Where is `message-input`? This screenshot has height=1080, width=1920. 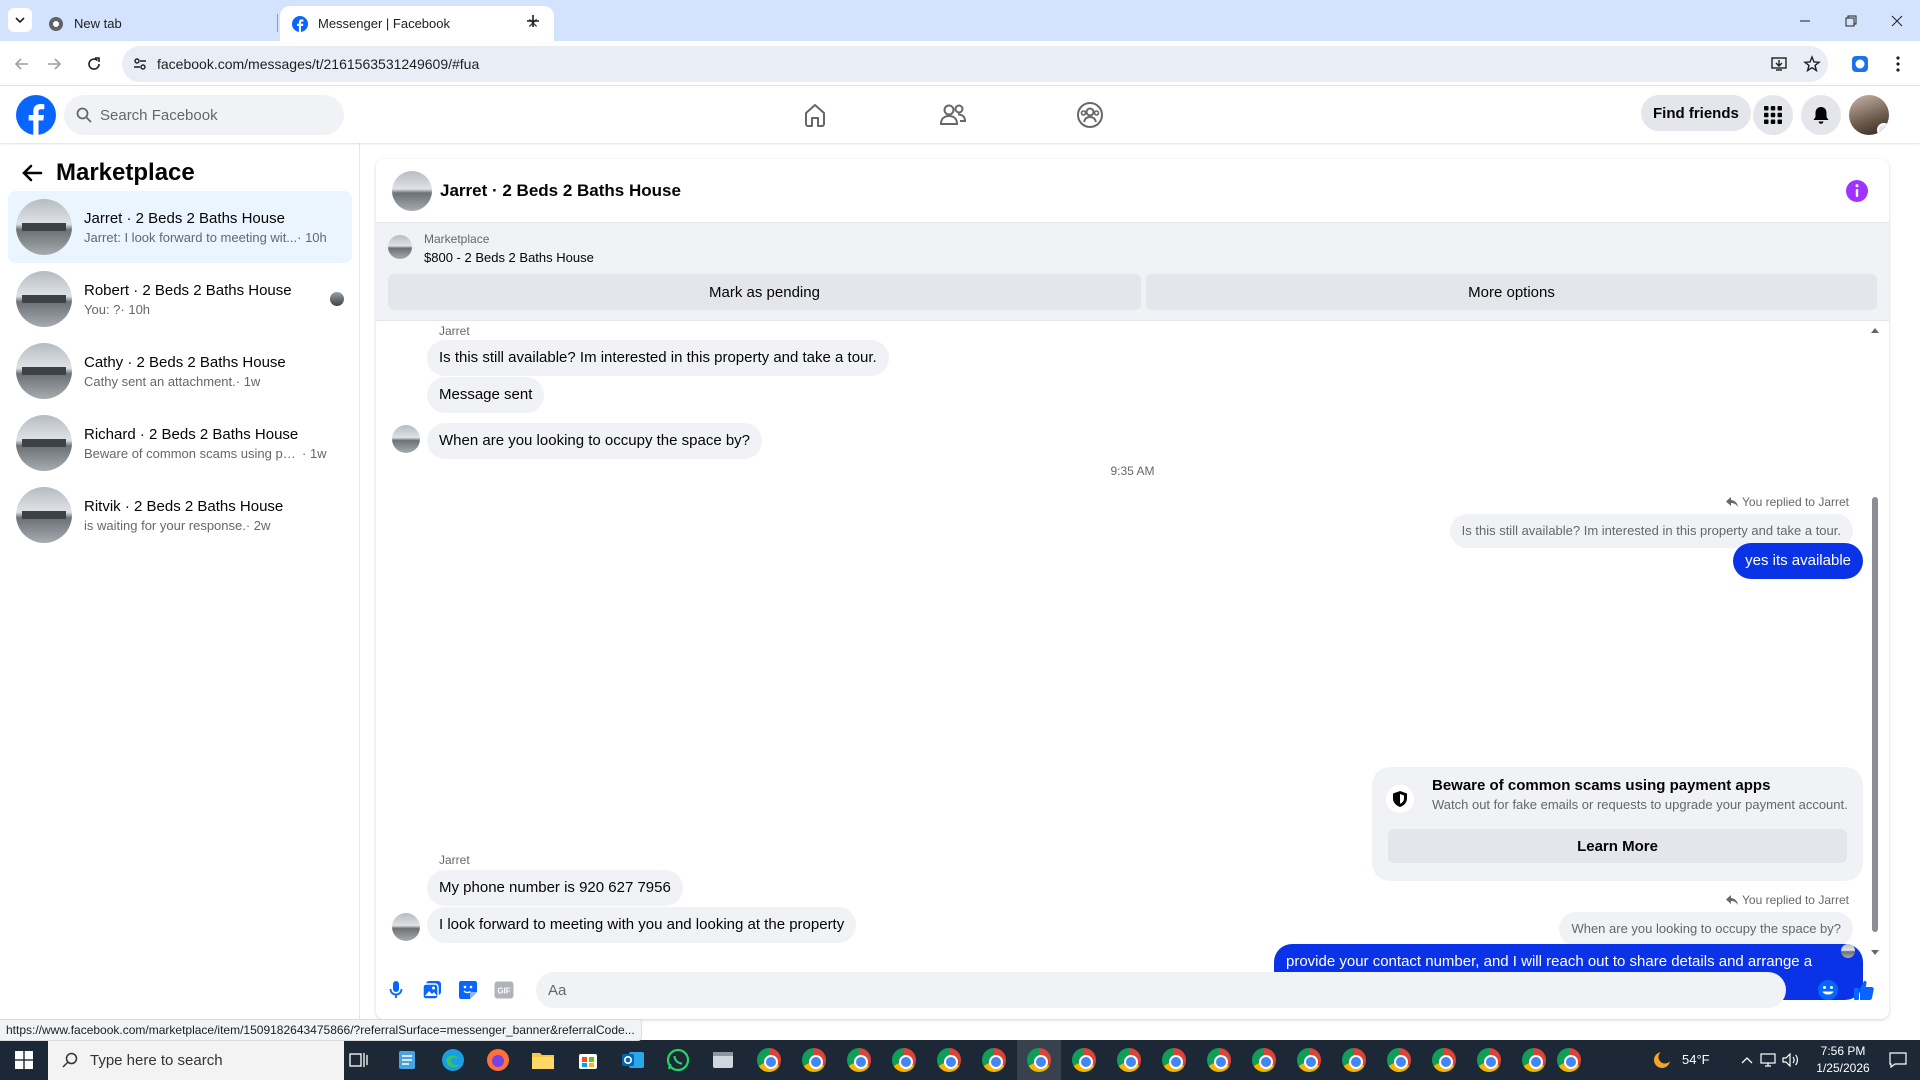 message-input is located at coordinates (1128, 990).